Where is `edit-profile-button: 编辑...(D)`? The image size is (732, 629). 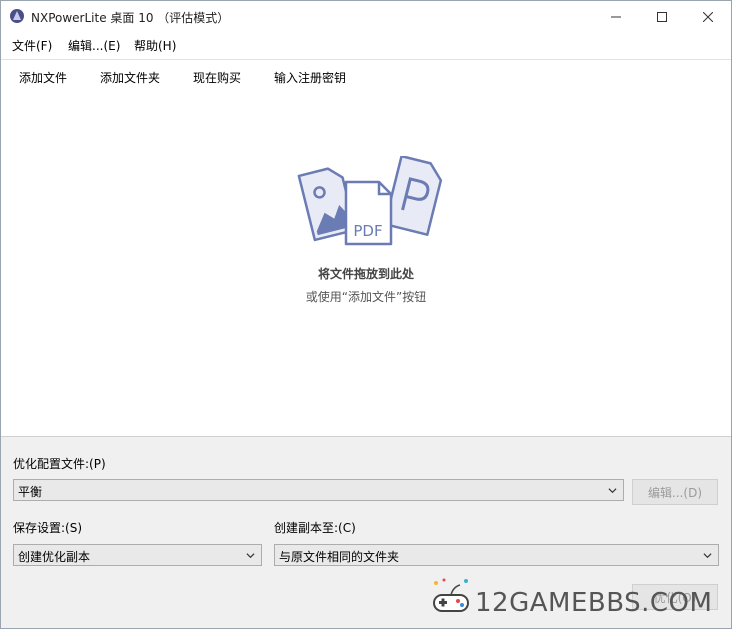
edit-profile-button: 编辑...(D) is located at coordinates (675, 492).